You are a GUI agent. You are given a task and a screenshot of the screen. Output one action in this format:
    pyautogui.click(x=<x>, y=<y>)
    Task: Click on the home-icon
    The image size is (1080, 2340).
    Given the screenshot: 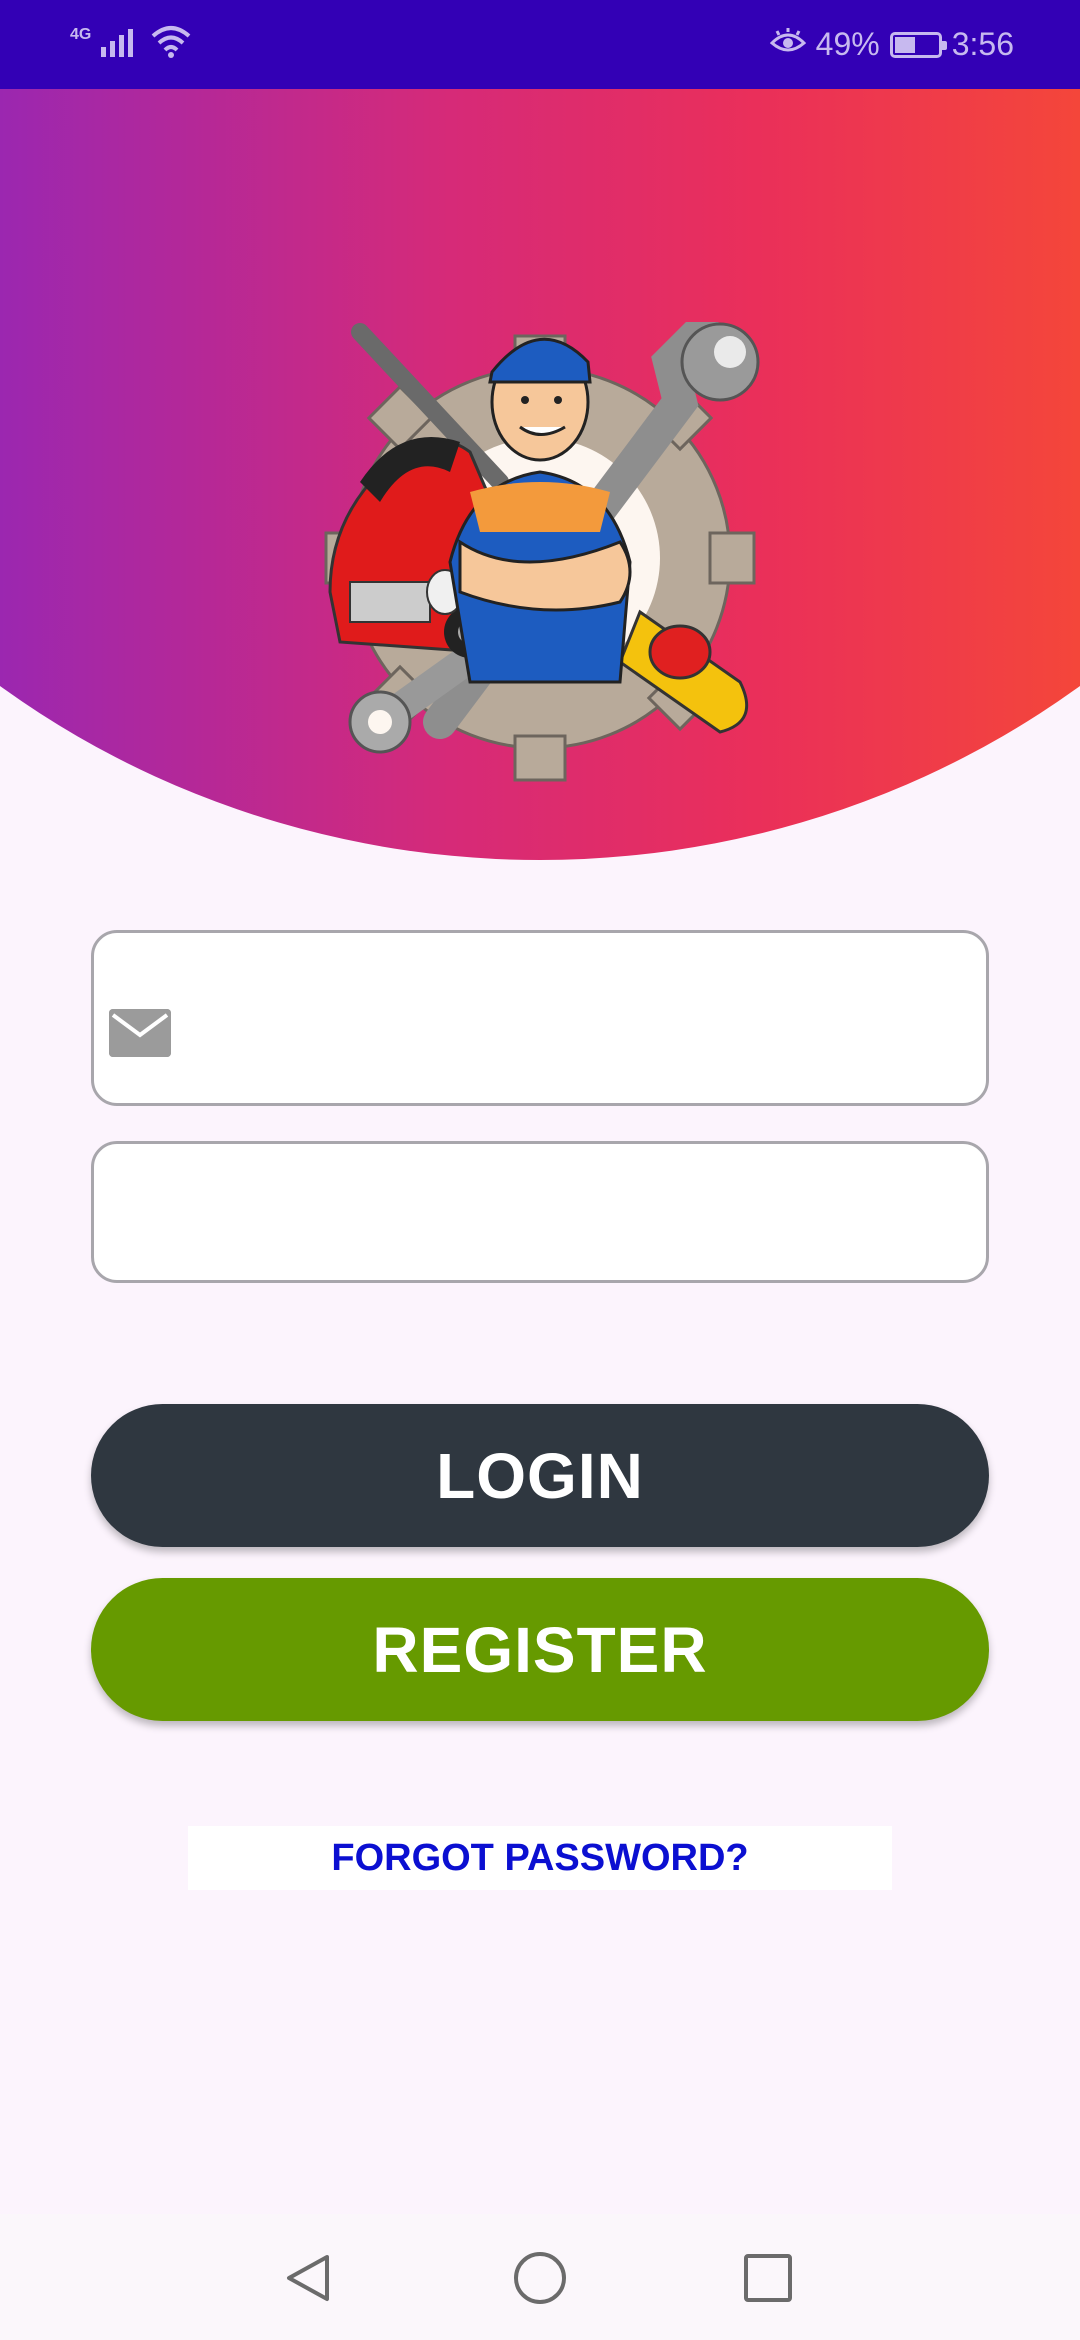 What is the action you would take?
    pyautogui.click(x=540, y=2278)
    